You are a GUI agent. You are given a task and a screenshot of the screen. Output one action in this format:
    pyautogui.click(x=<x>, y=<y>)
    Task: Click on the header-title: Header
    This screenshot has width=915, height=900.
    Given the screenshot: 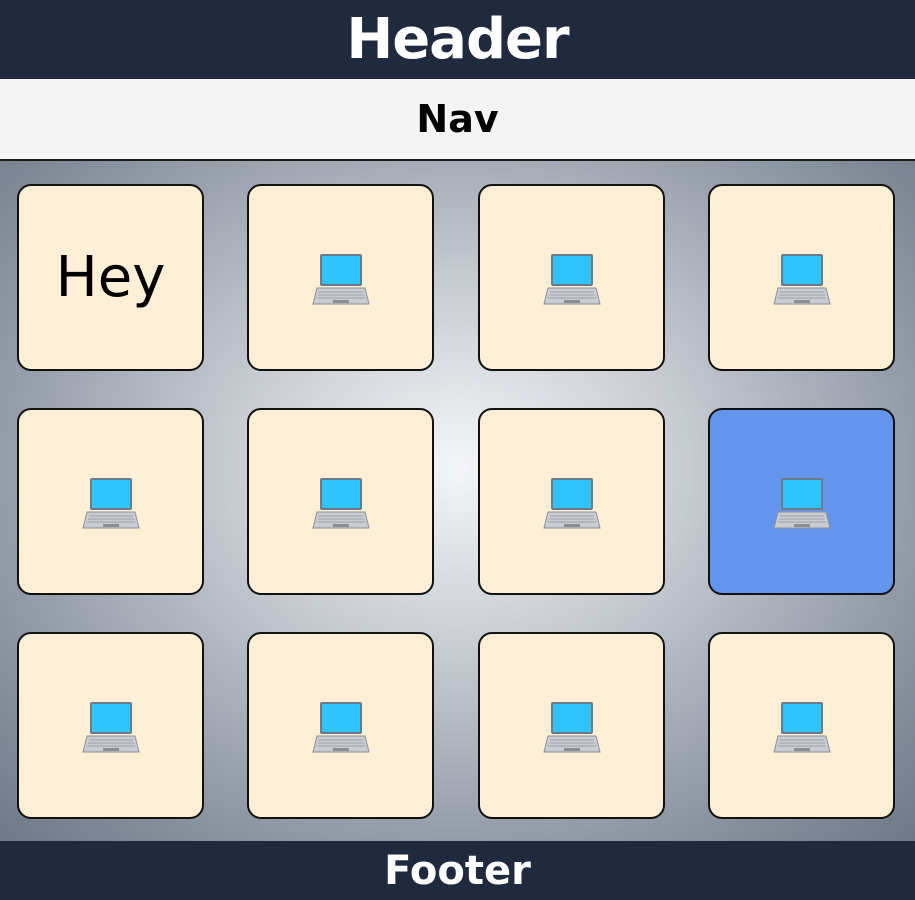 What is the action you would take?
    pyautogui.click(x=457, y=39)
    